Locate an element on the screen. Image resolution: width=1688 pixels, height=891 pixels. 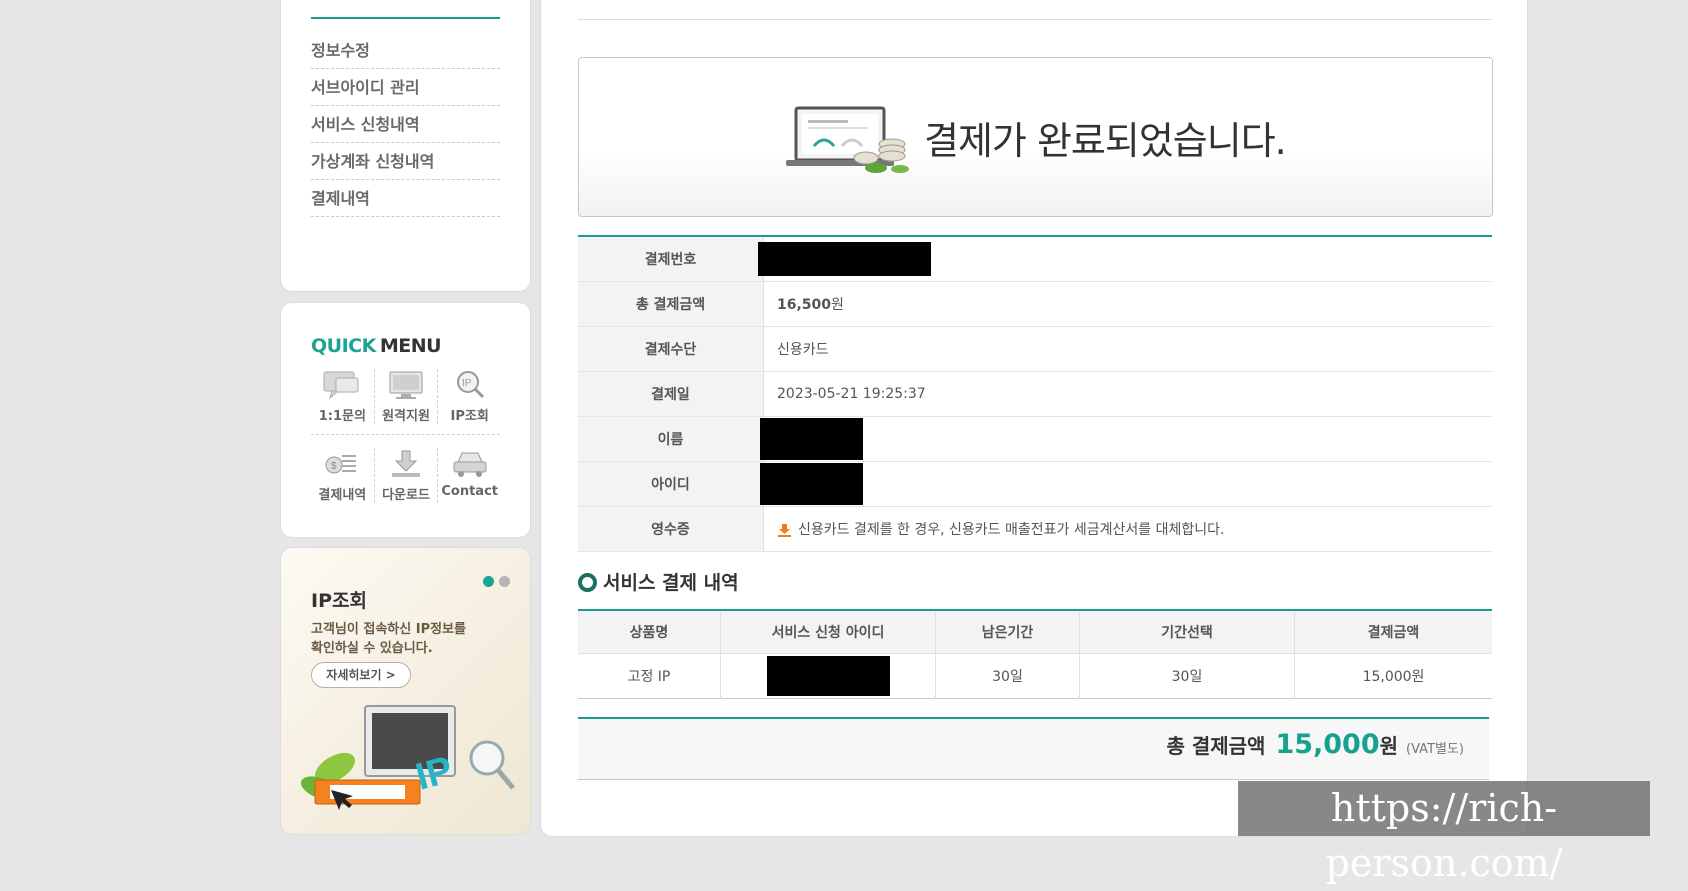
payment-number-redacted is located at coordinates (844, 259).